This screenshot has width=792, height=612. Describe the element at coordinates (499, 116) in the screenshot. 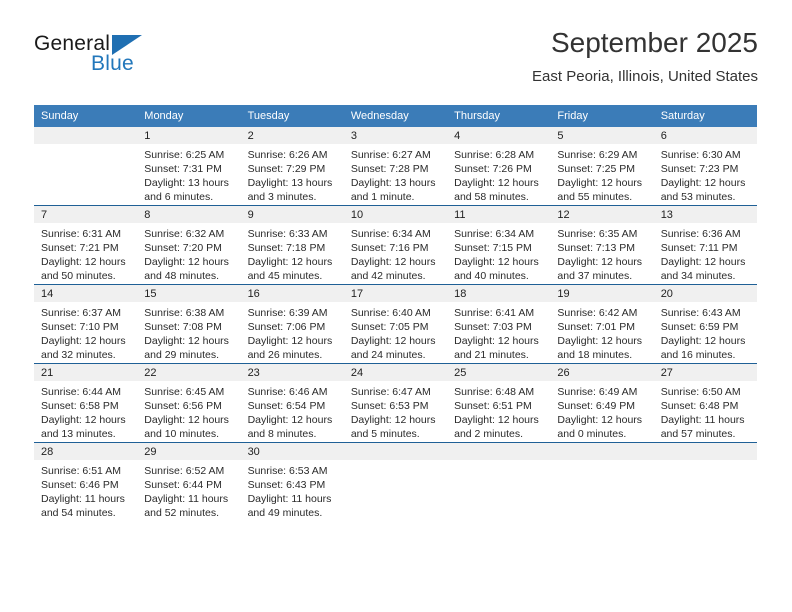

I see `weekday-header-thursday: Thursday` at that location.